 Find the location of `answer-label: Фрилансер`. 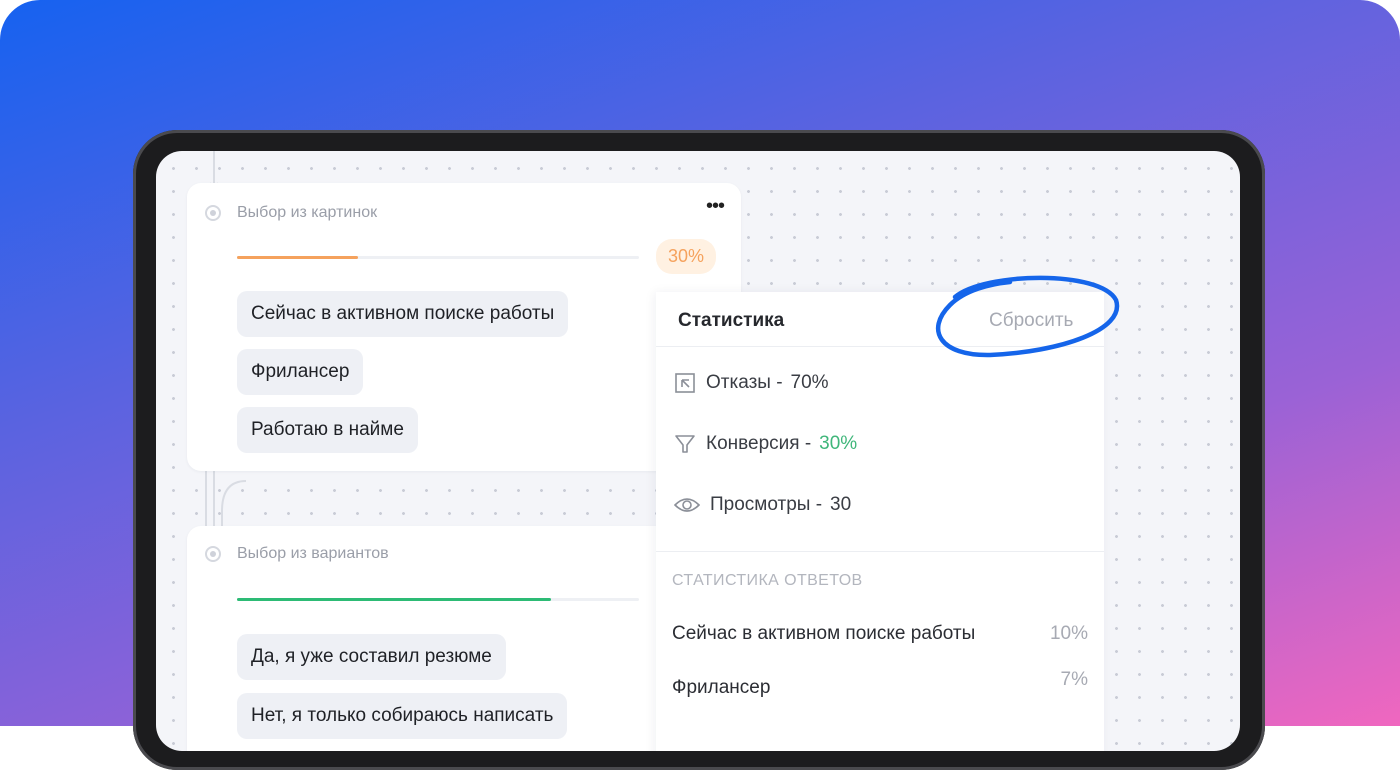

answer-label: Фрилансер is located at coordinates (721, 687).